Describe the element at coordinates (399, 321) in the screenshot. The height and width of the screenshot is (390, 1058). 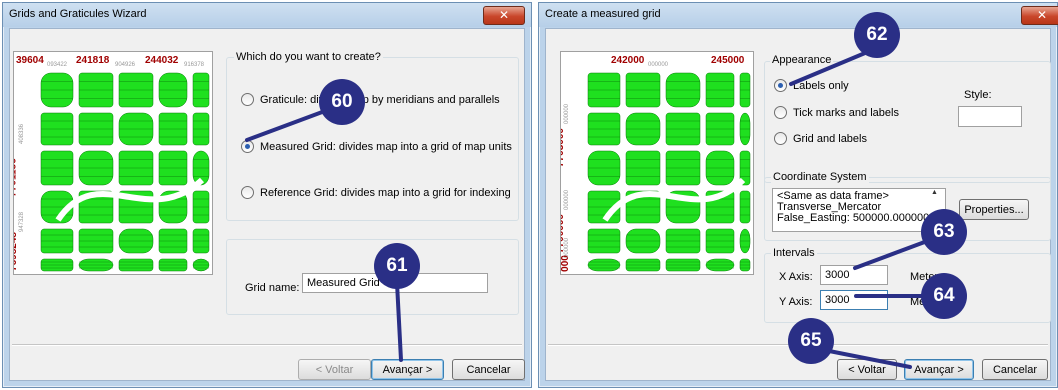
I see `callout-61-line` at that location.